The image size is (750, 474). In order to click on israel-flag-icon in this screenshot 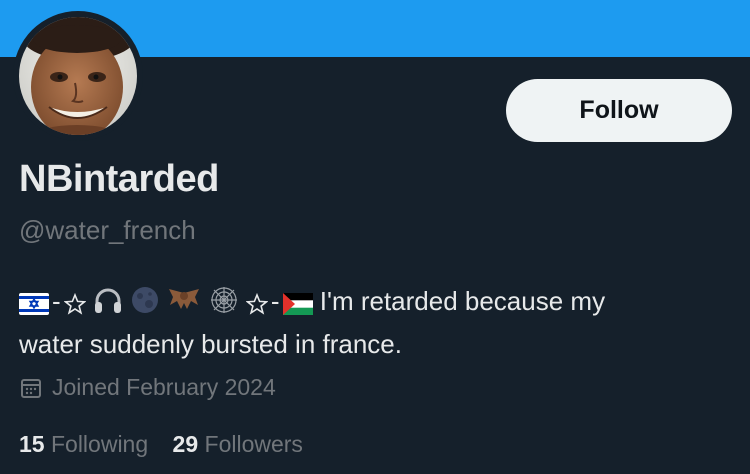, I will do `click(34, 306)`.